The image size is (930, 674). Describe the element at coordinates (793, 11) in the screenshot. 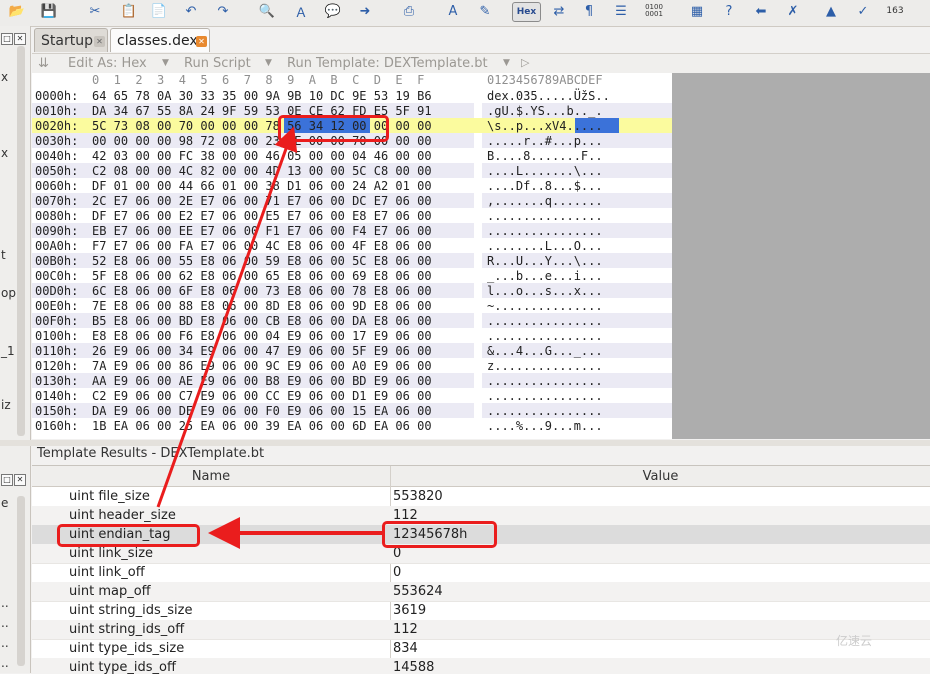

I see `compare-icon: ✗` at that location.